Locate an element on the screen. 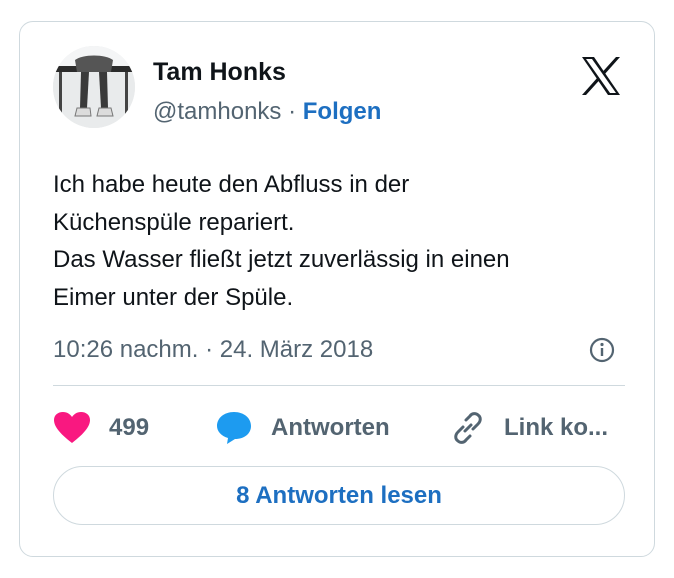 Image resolution: width=674 pixels, height=578 pixels. author-handle: @tamhonks is located at coordinates (217, 111).